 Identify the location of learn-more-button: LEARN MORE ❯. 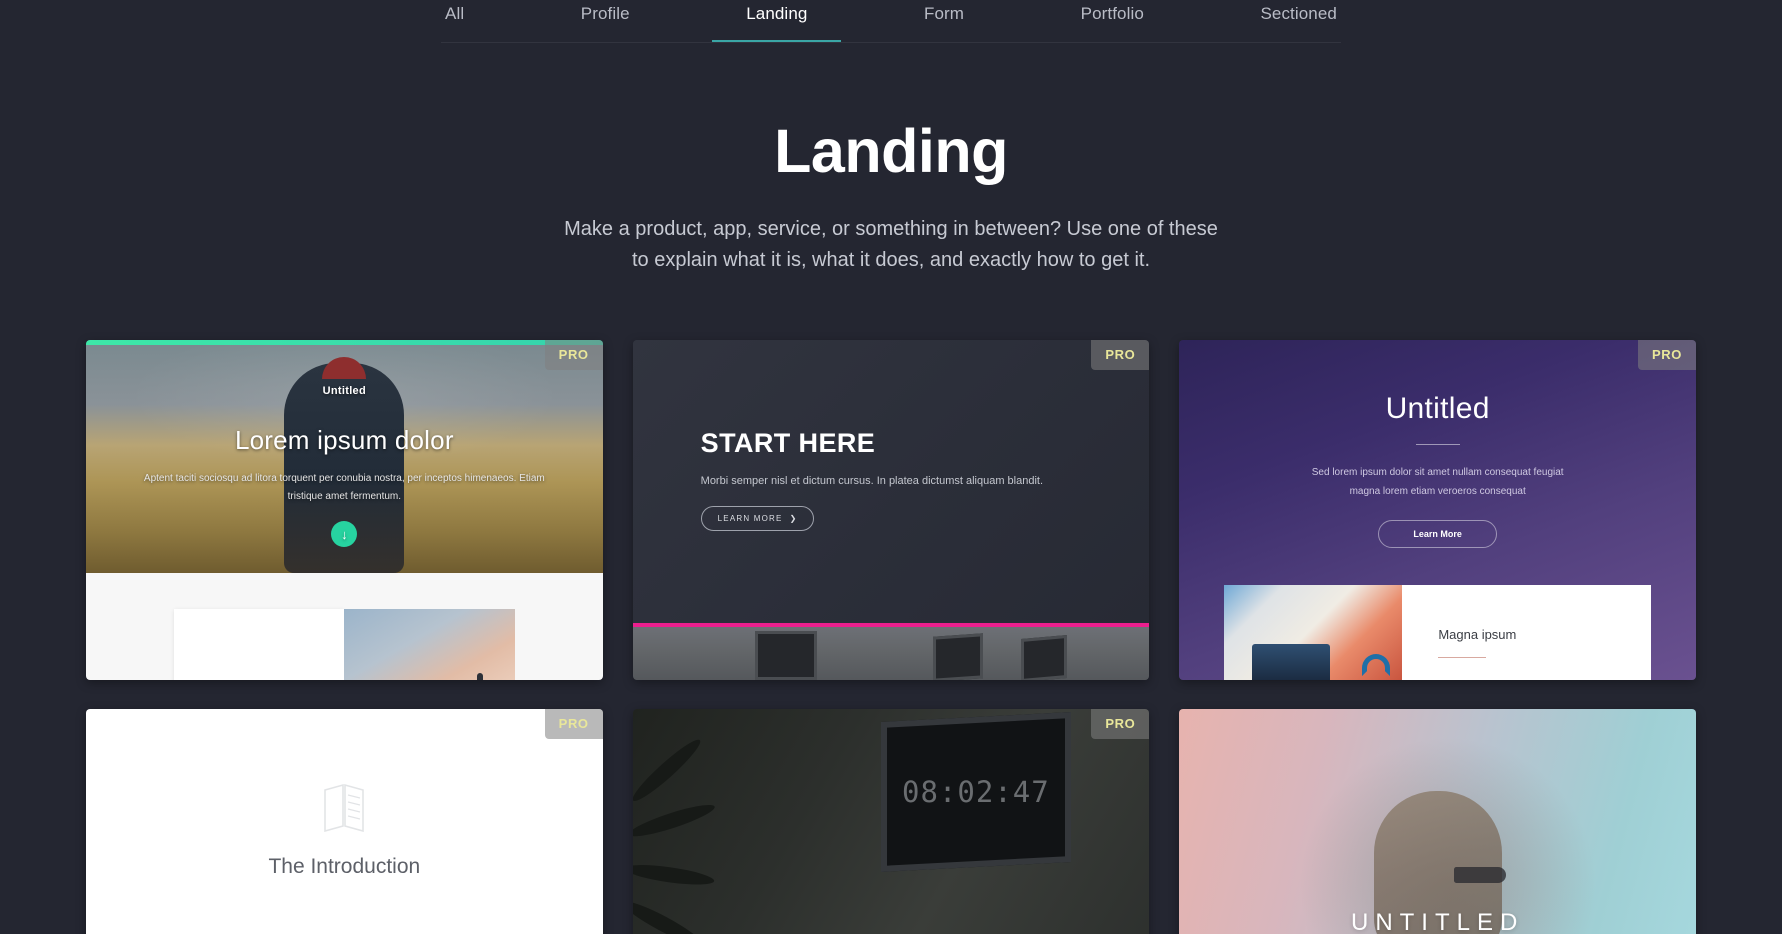
(757, 518).